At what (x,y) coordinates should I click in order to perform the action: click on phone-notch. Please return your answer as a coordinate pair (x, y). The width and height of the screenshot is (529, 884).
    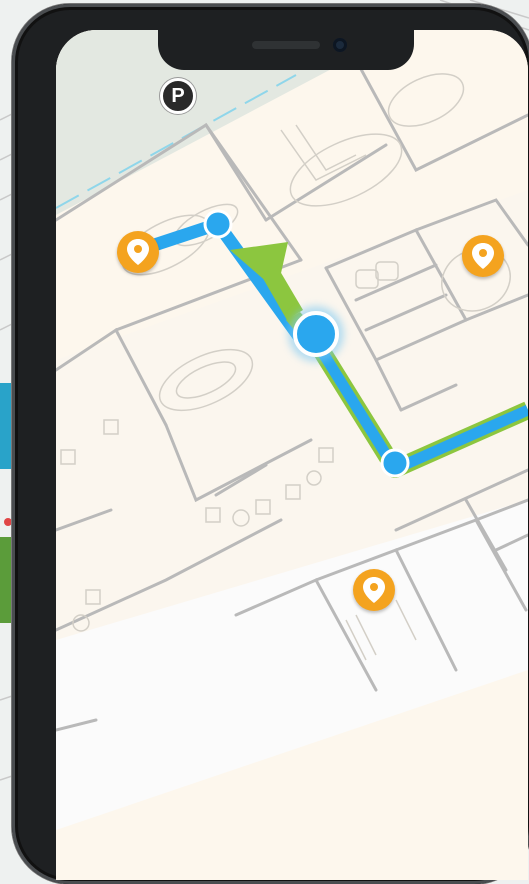
    Looking at the image, I should click on (286, 48).